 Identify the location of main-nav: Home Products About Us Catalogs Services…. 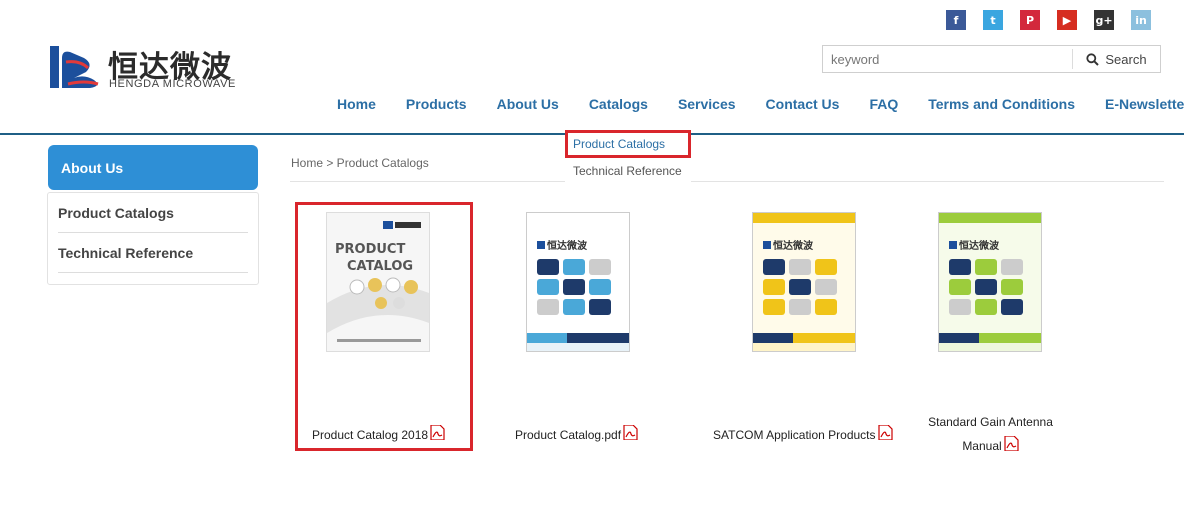
(760, 104).